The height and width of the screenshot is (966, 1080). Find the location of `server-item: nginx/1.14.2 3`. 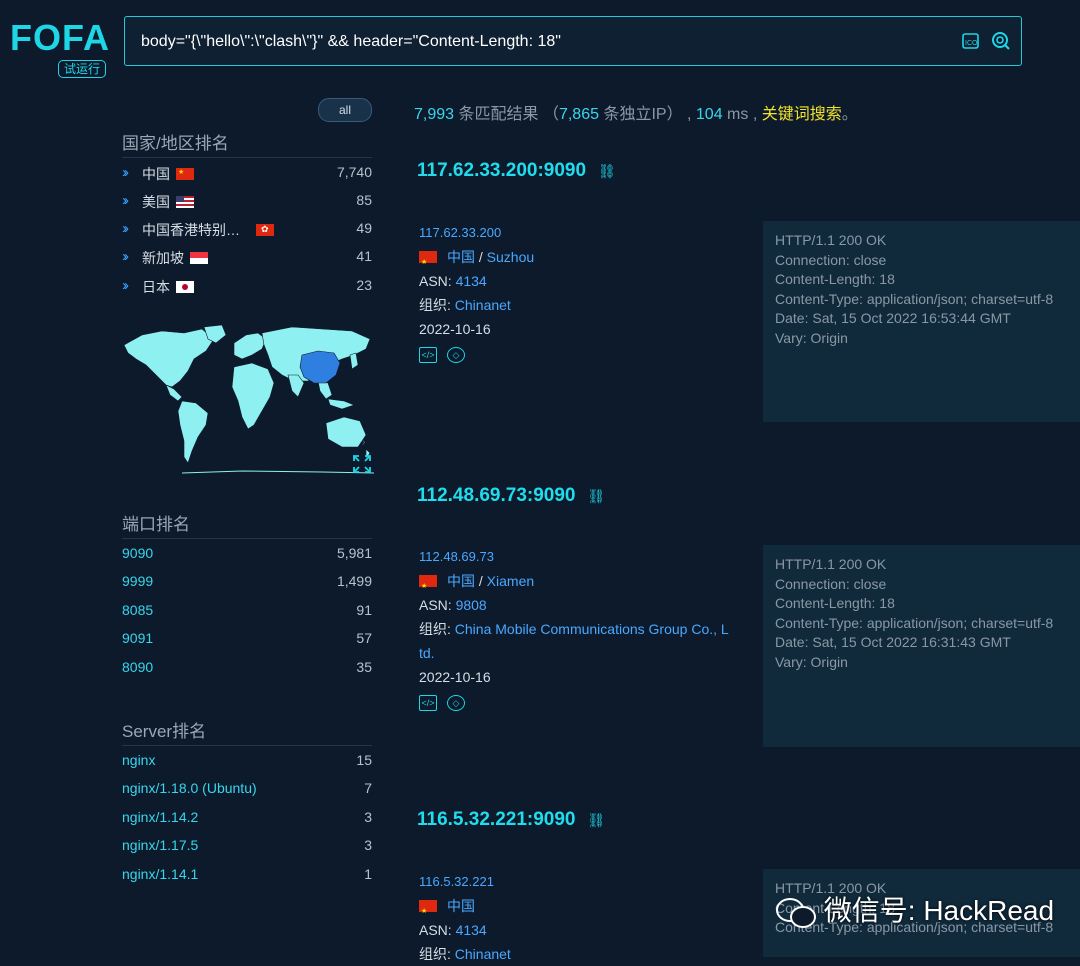

server-item: nginx/1.14.2 3 is located at coordinates (247, 819).